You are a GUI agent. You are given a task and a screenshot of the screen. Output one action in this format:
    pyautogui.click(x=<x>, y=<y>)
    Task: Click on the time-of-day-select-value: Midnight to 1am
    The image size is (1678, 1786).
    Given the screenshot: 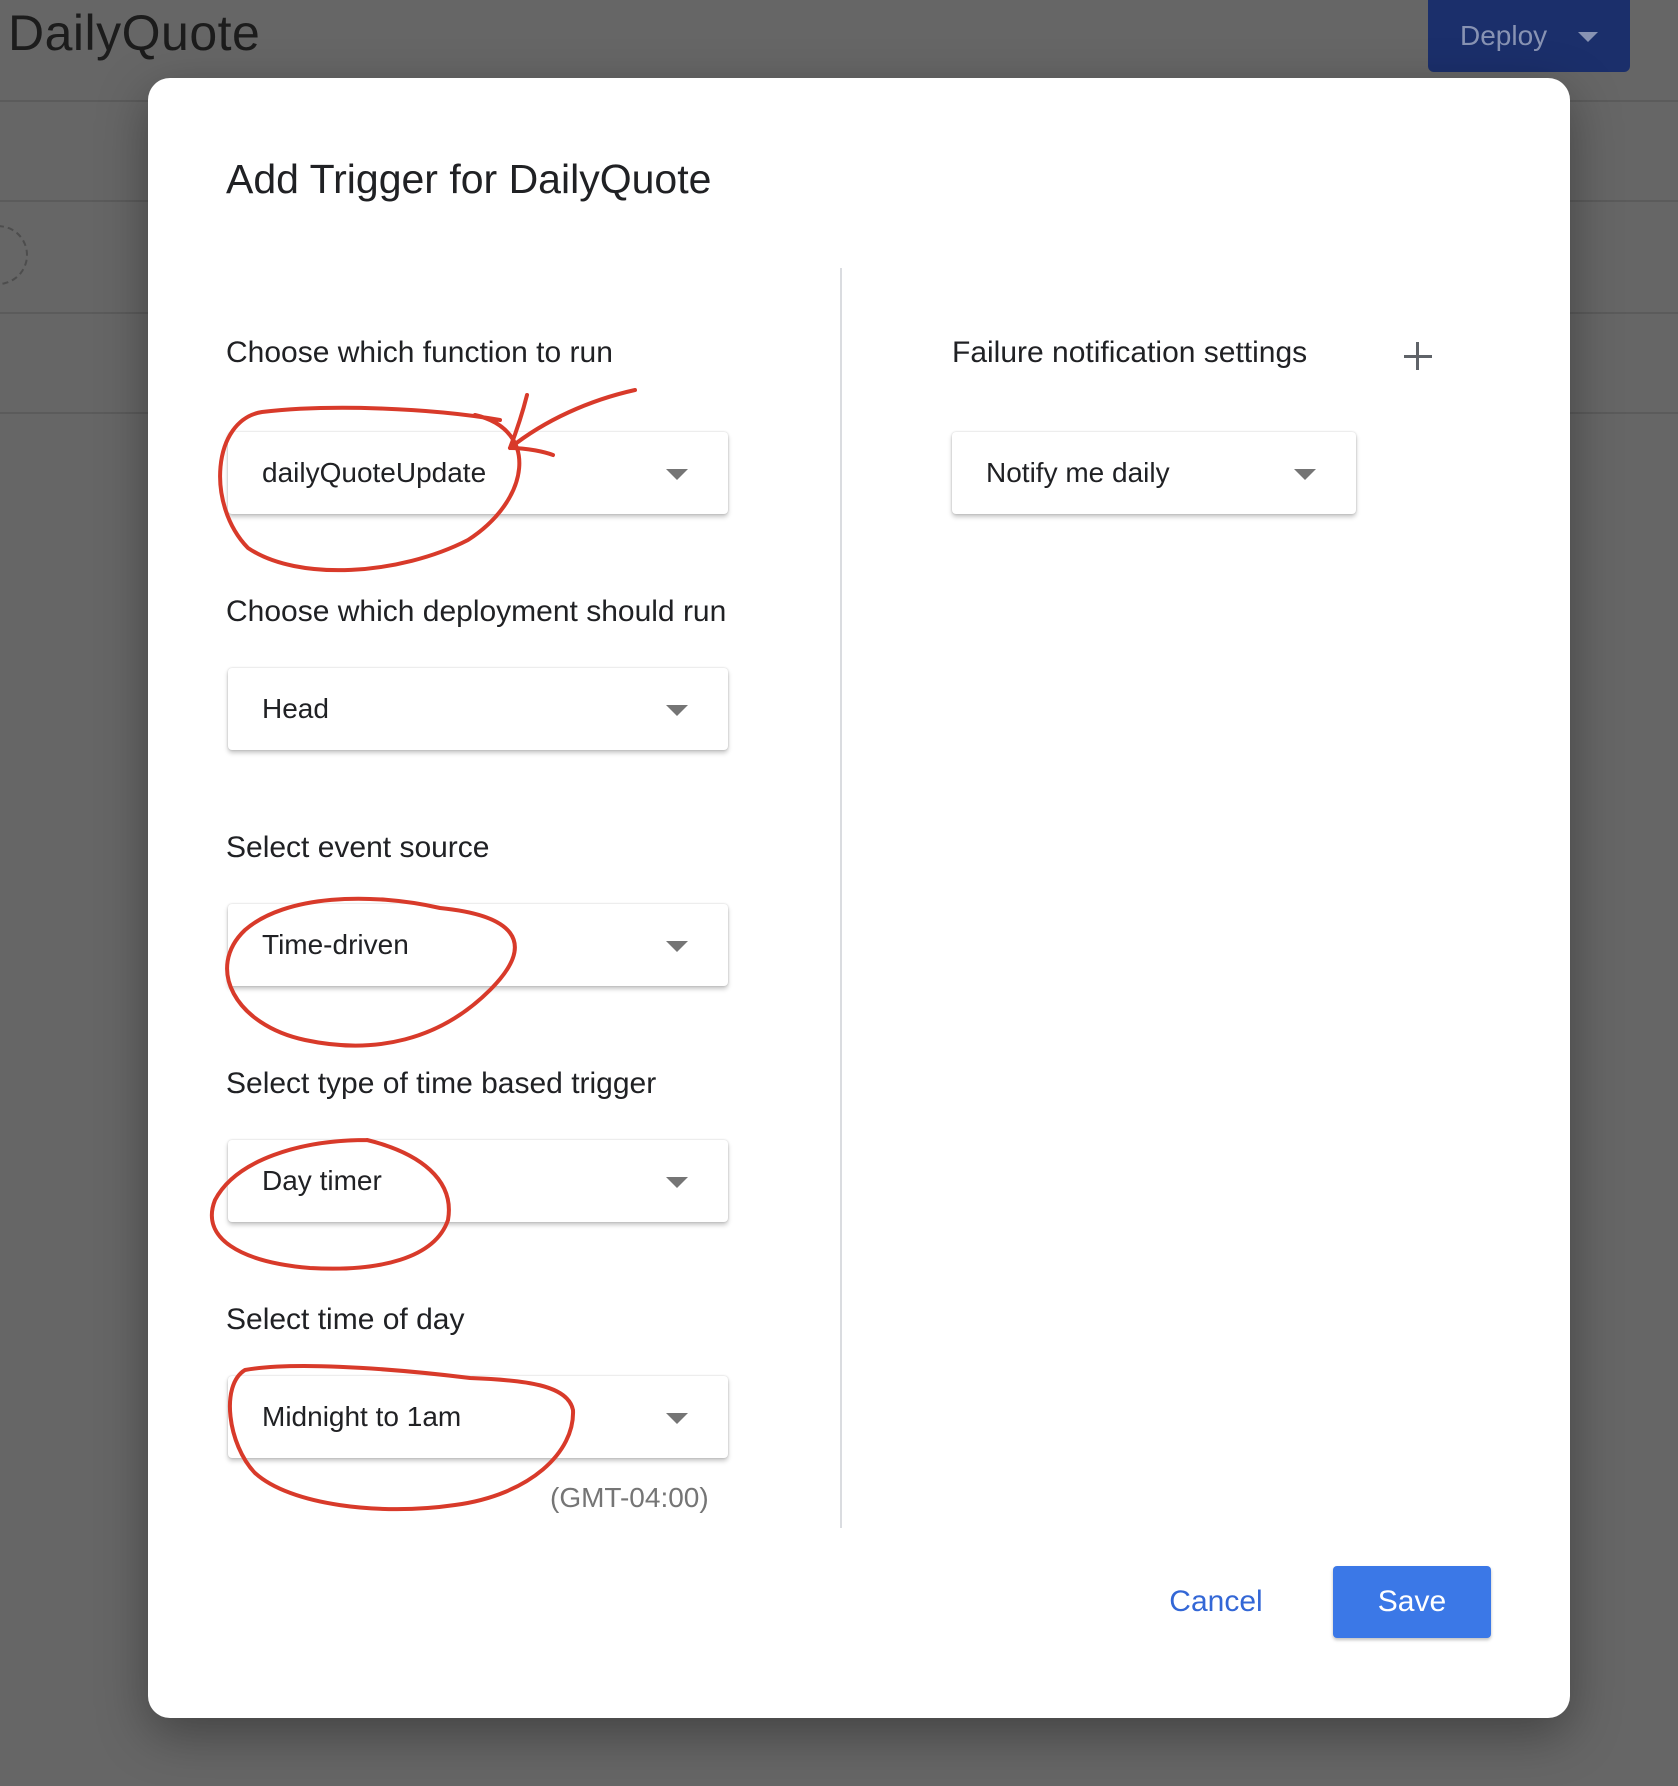 What is the action you would take?
    pyautogui.click(x=362, y=1416)
    